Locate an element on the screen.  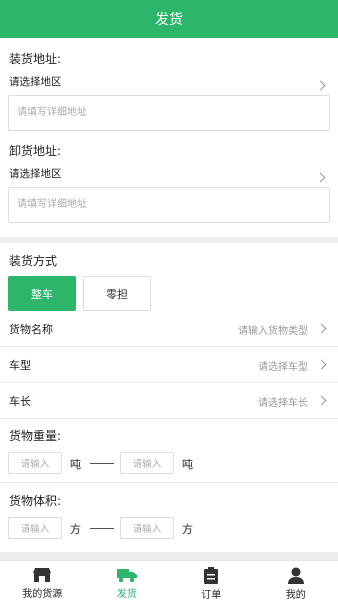
page-title: 发货 is located at coordinates (169, 20).